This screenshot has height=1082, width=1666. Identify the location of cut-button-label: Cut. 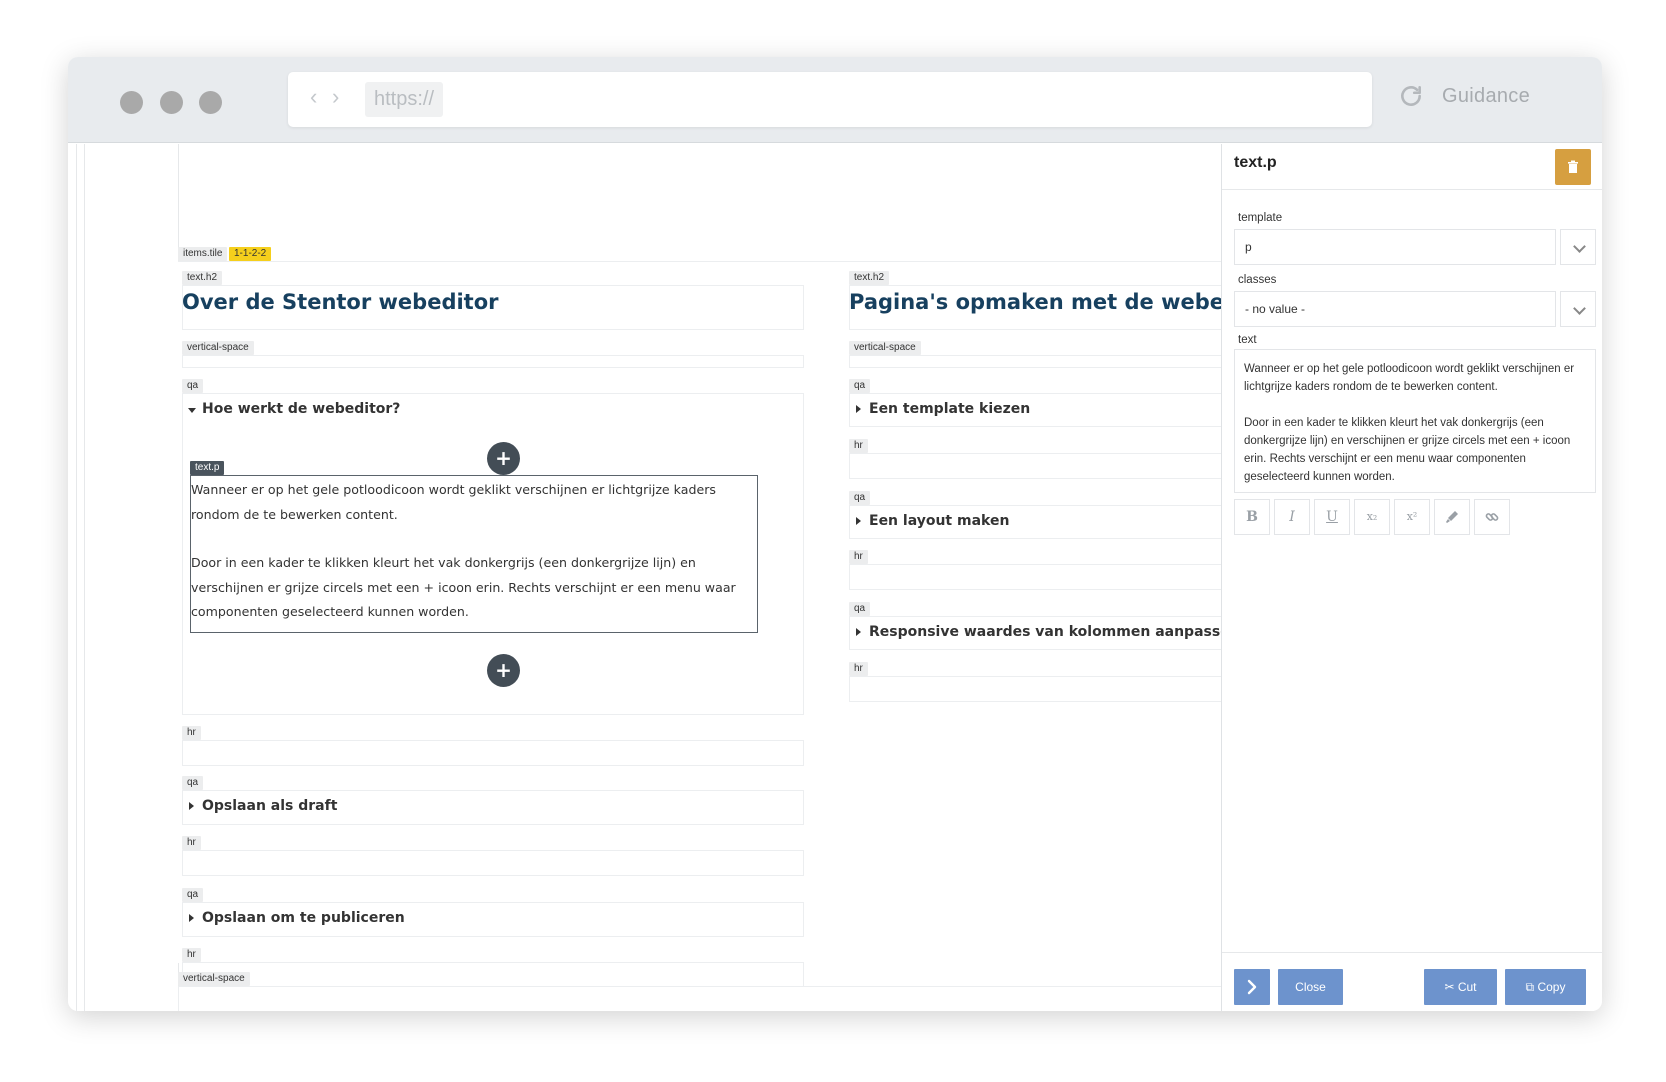
(1467, 987).